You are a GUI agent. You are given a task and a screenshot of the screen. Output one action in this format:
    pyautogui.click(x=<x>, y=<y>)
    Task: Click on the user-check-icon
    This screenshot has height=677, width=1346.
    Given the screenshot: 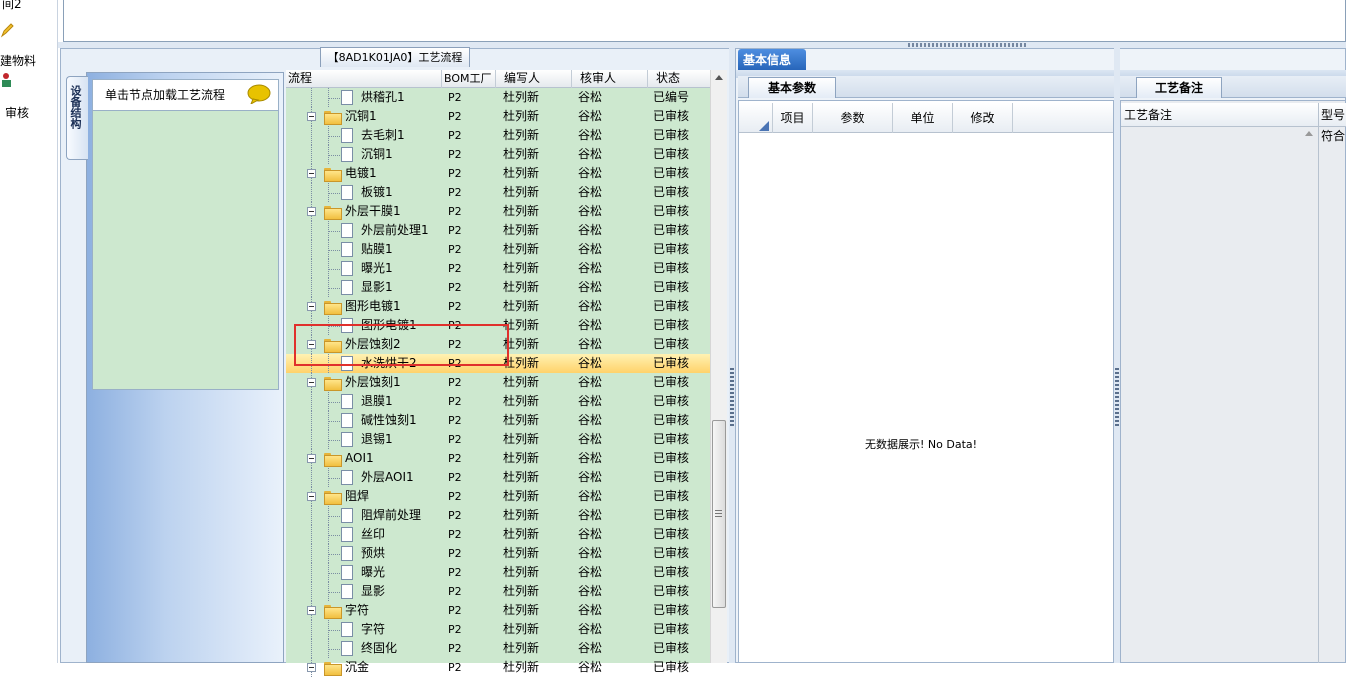 What is the action you would take?
    pyautogui.click(x=7, y=80)
    